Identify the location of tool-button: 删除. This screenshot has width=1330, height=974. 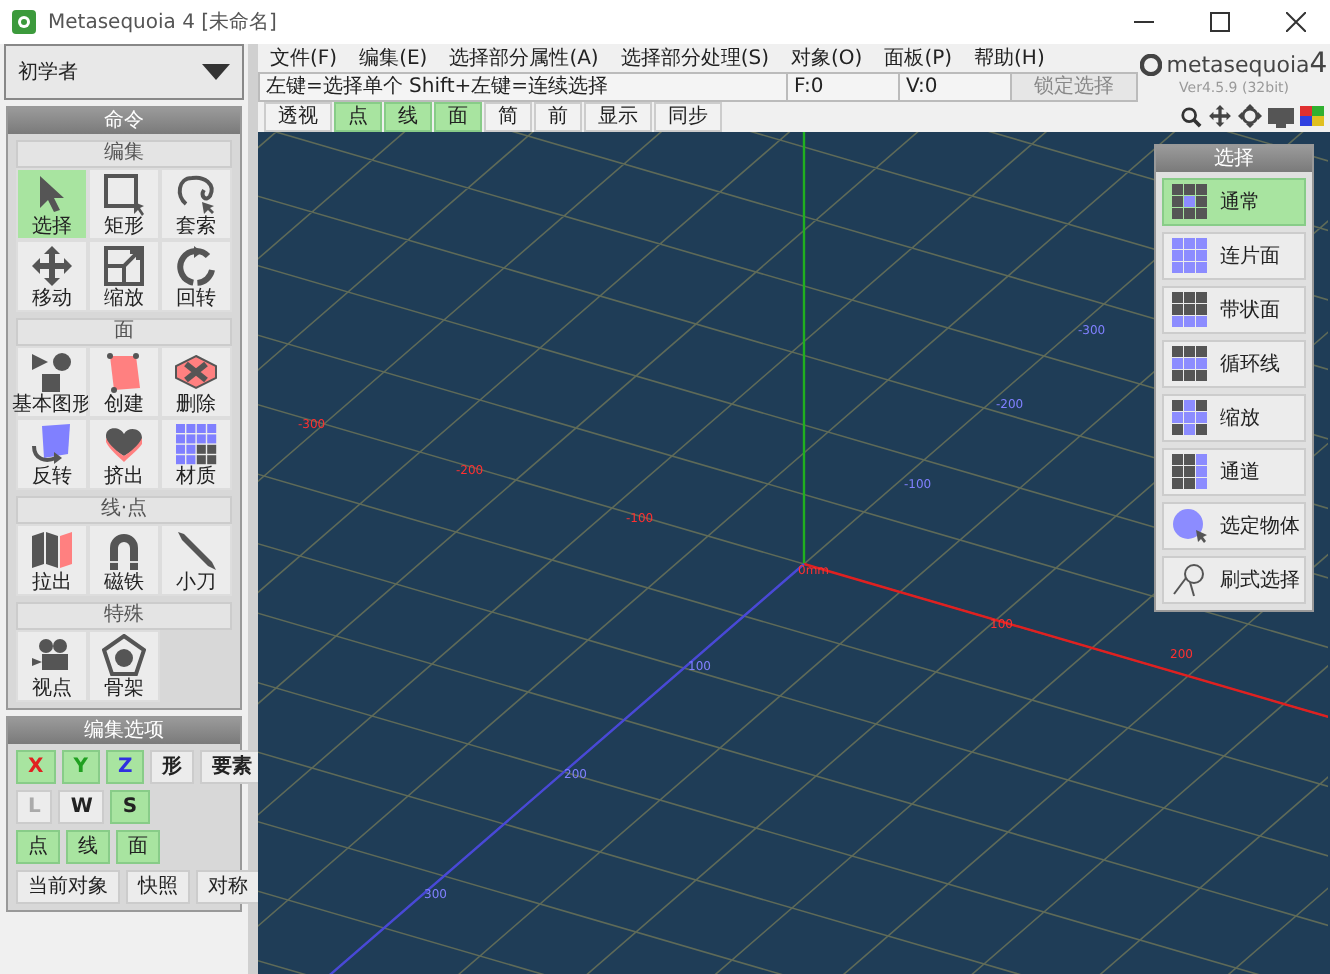
(196, 382).